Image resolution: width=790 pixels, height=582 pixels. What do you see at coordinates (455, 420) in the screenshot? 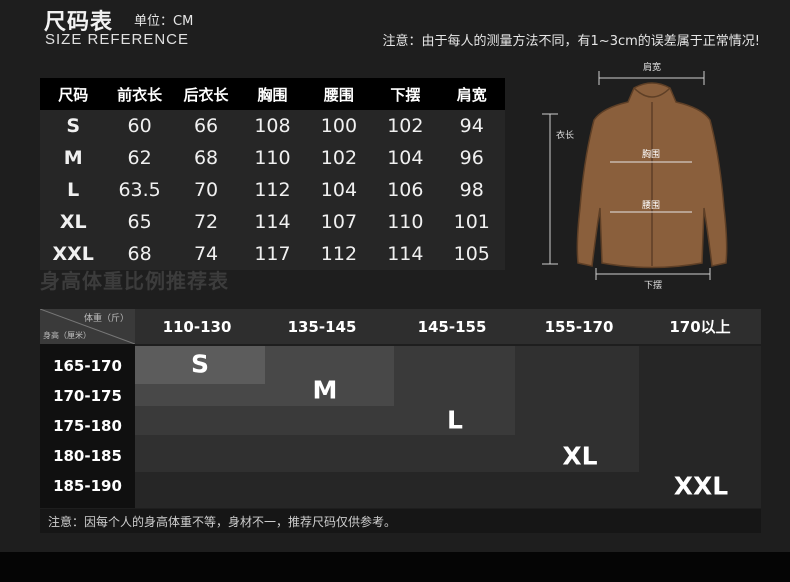
I see `size-label-l: L` at bounding box center [455, 420].